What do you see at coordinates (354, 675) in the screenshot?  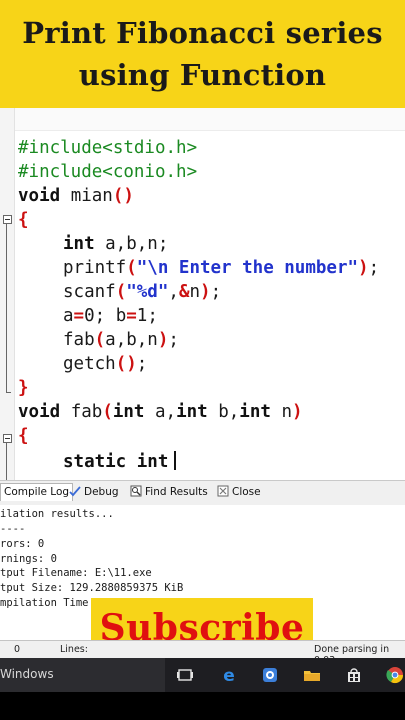 I see `store-icon` at bounding box center [354, 675].